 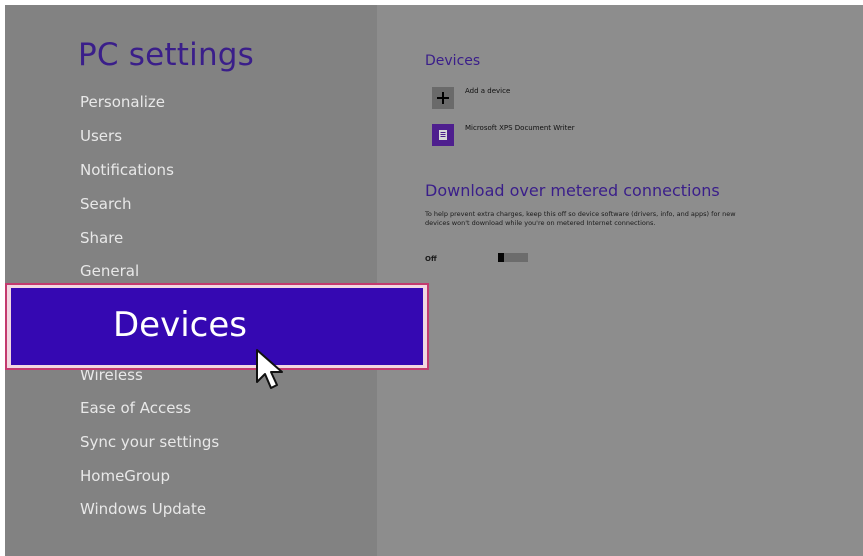 I want to click on sidebar-item-search: Search, so click(x=106, y=204).